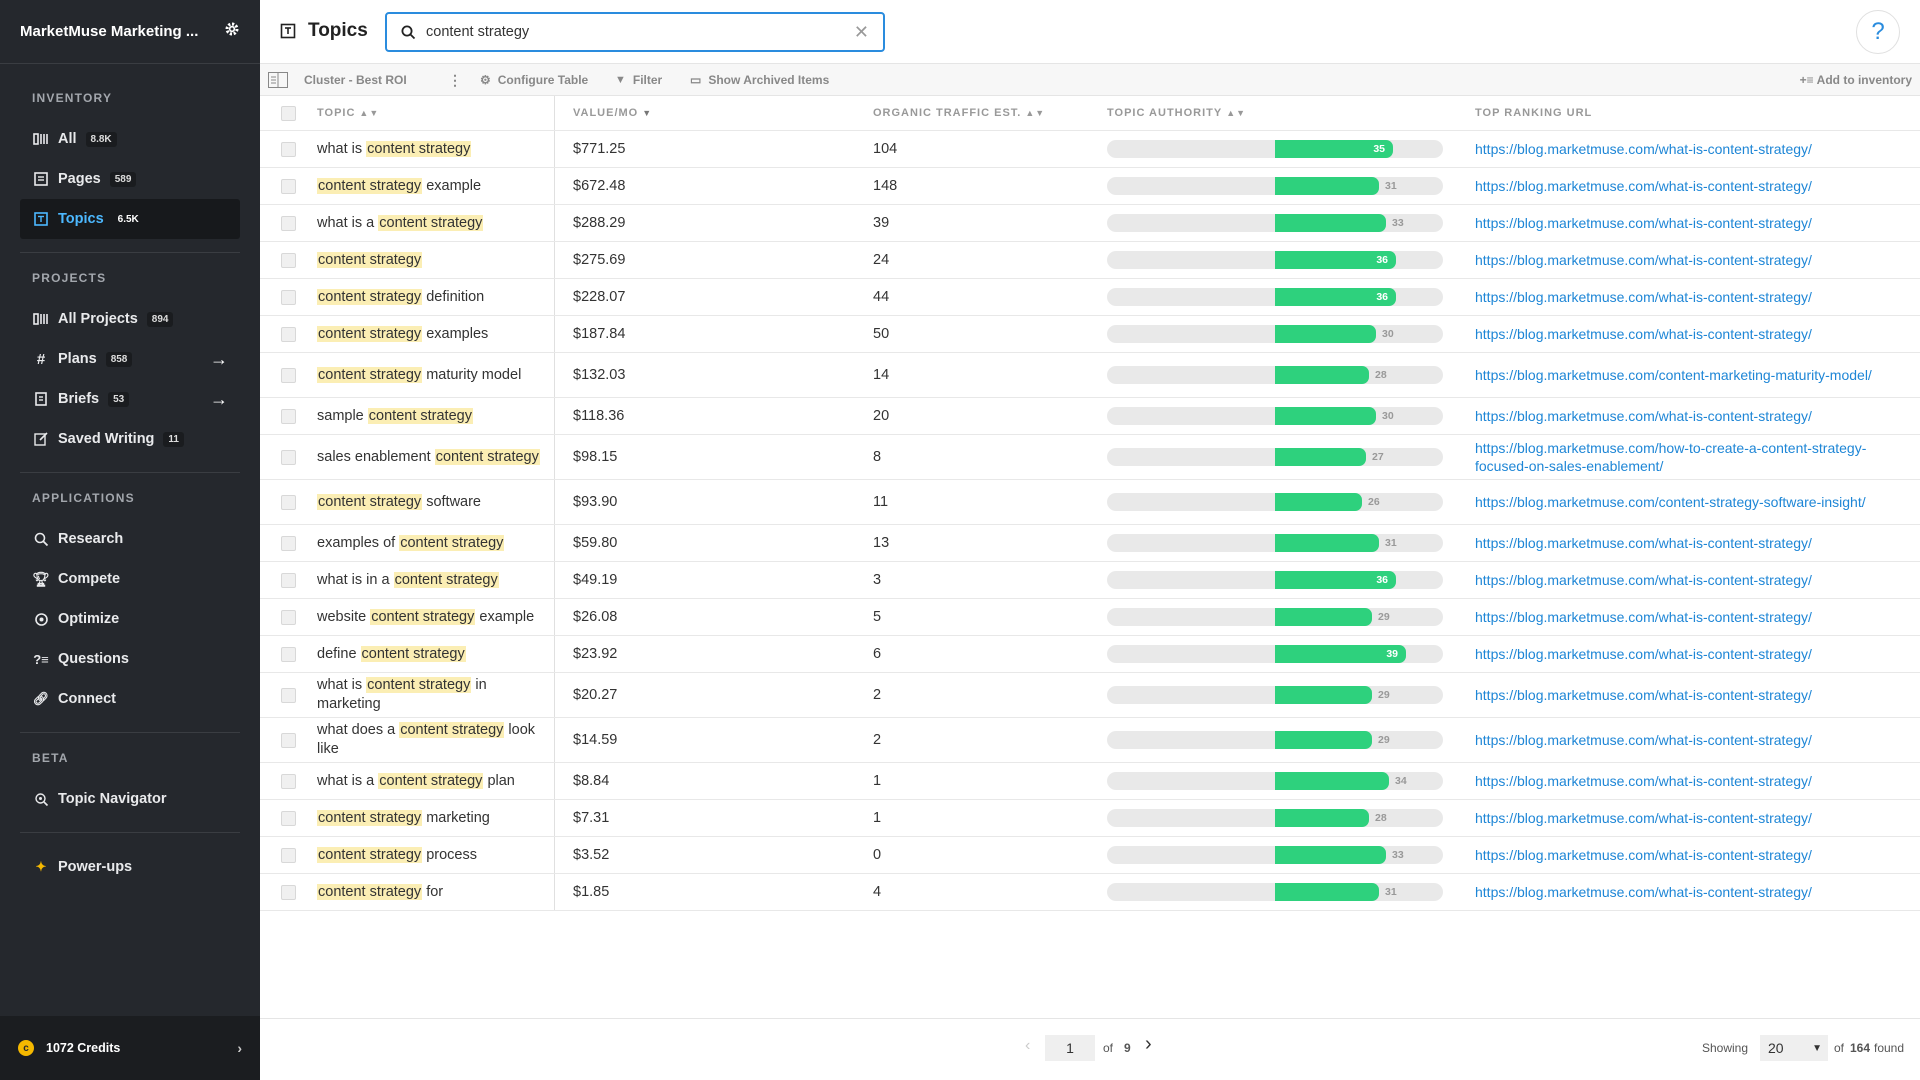  Describe the element at coordinates (130, 867) in the screenshot. I see `sidebar-item-power-ups: ✦ Power-ups` at that location.